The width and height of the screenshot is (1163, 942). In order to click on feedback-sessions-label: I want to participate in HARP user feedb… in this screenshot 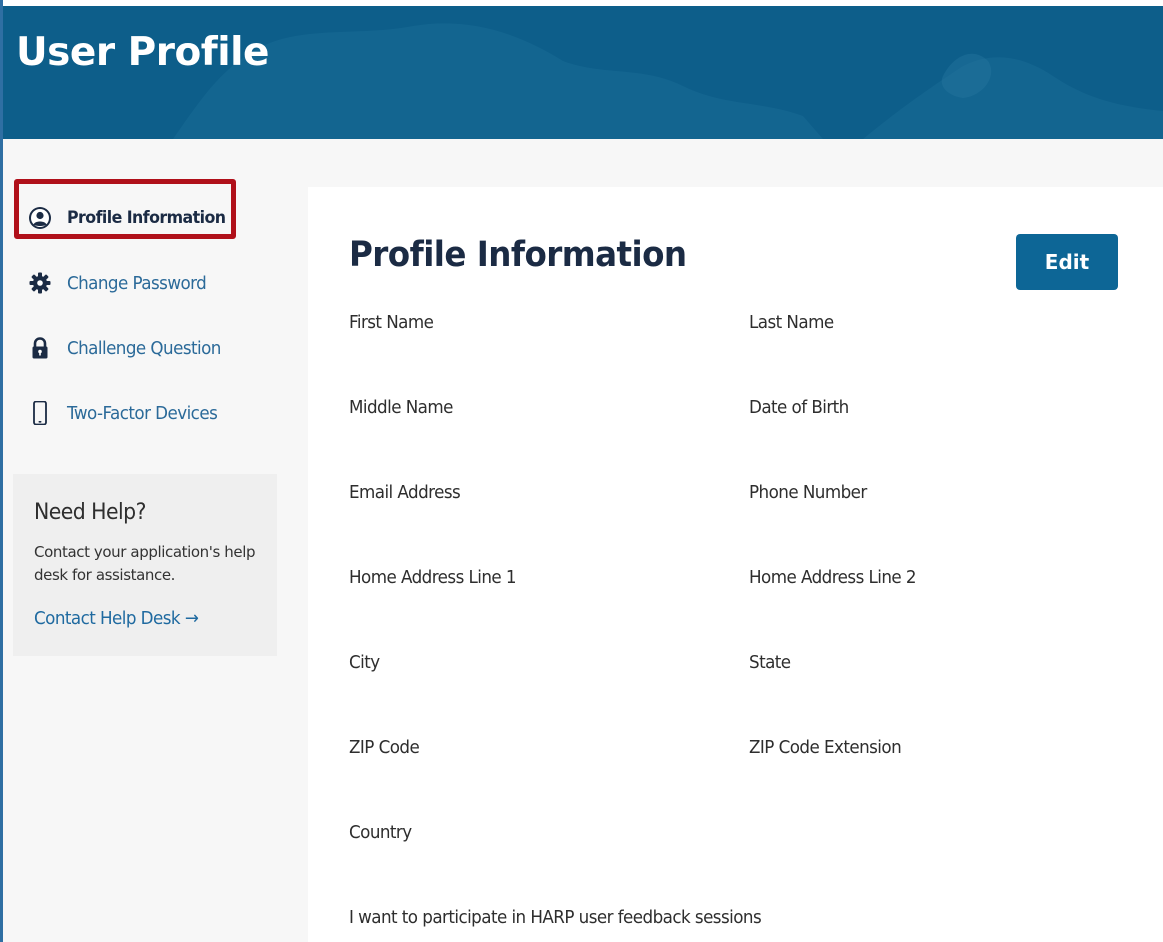, I will do `click(555, 917)`.